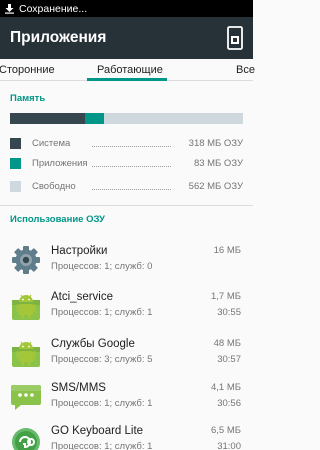 Image resolution: width=320 pixels, height=450 pixels. Describe the element at coordinates (93, 344) in the screenshot. I see `app-name: Службы Google` at that location.